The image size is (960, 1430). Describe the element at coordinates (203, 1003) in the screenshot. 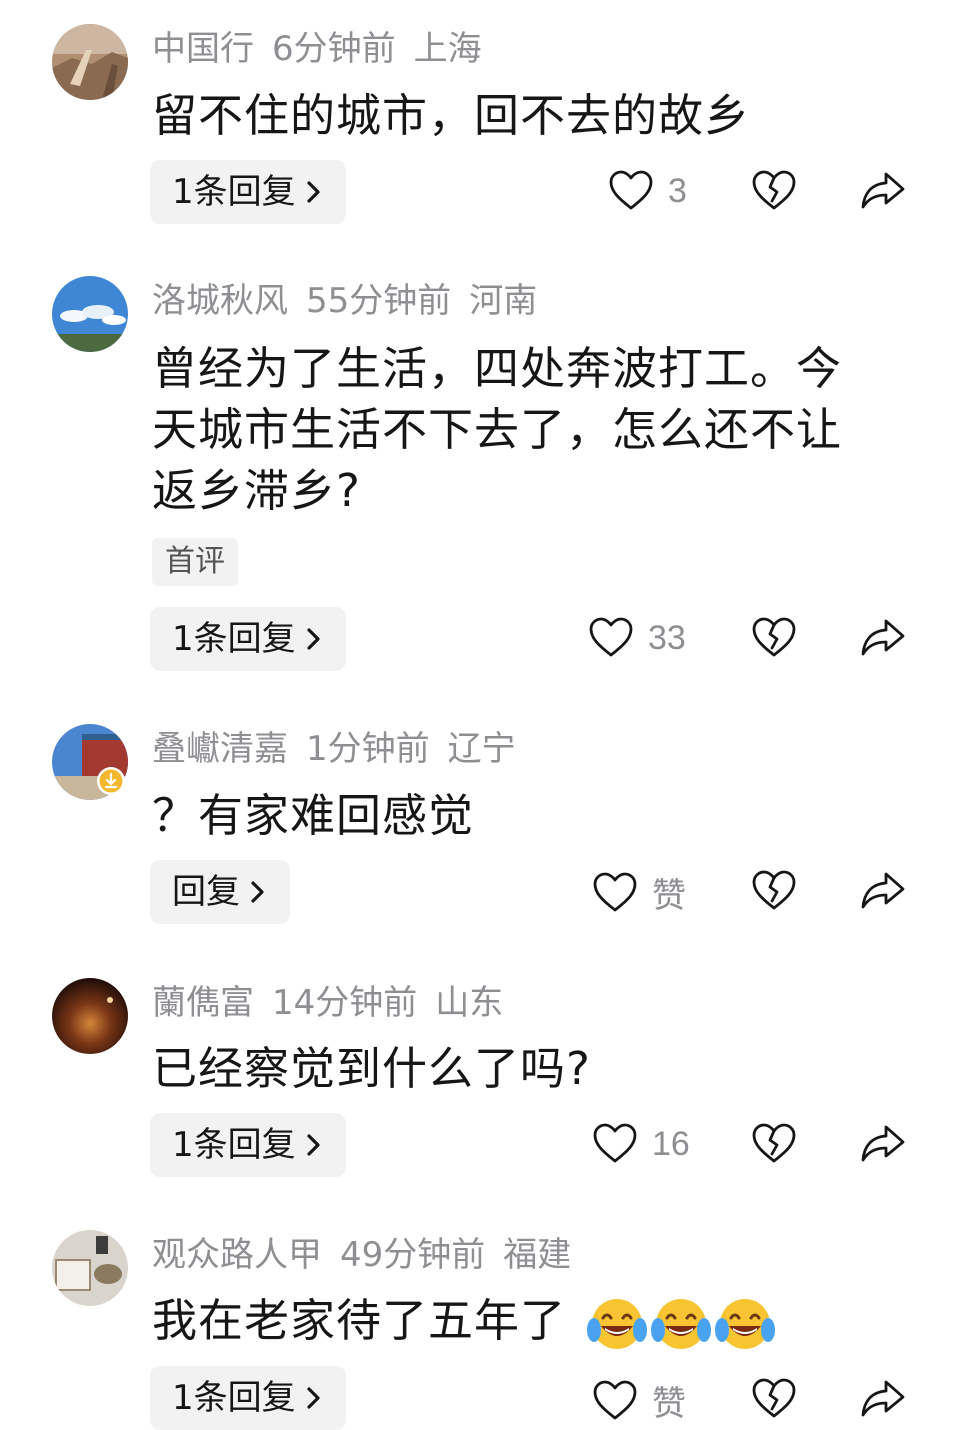

I see `username: 蘭儁富` at that location.